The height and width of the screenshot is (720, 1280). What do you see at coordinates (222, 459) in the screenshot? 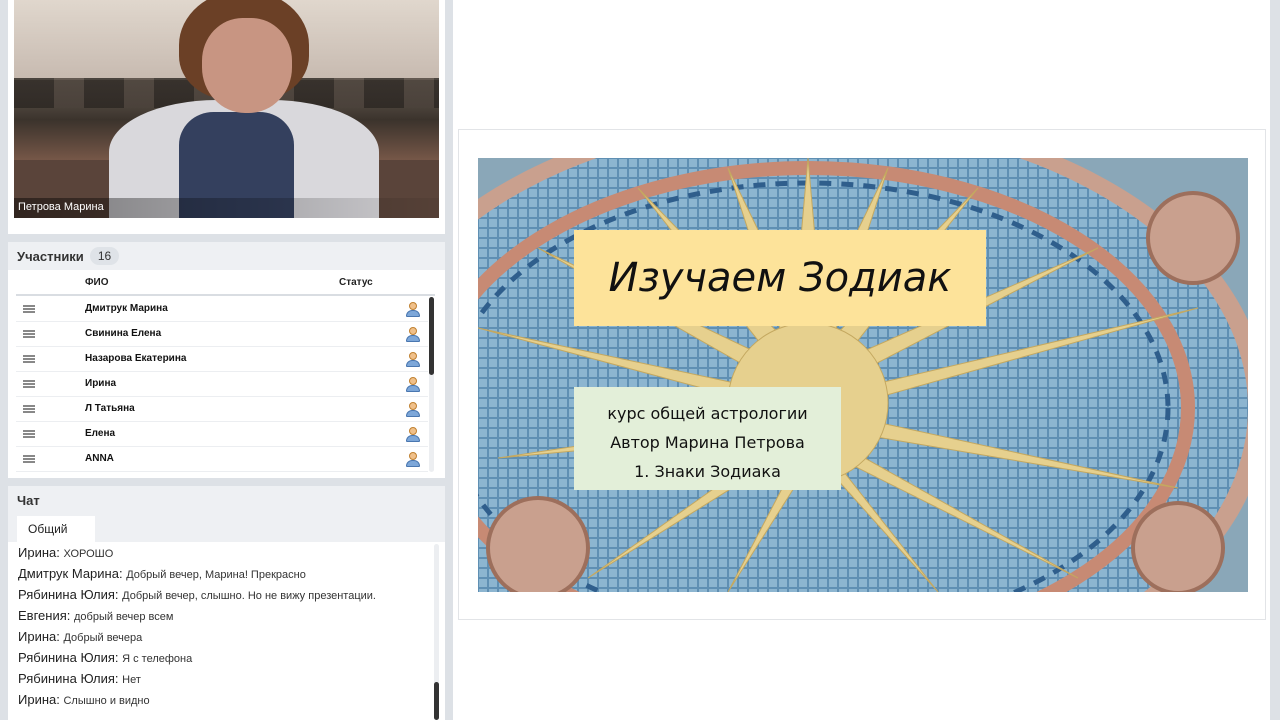
I see `participant-row: ANNA` at bounding box center [222, 459].